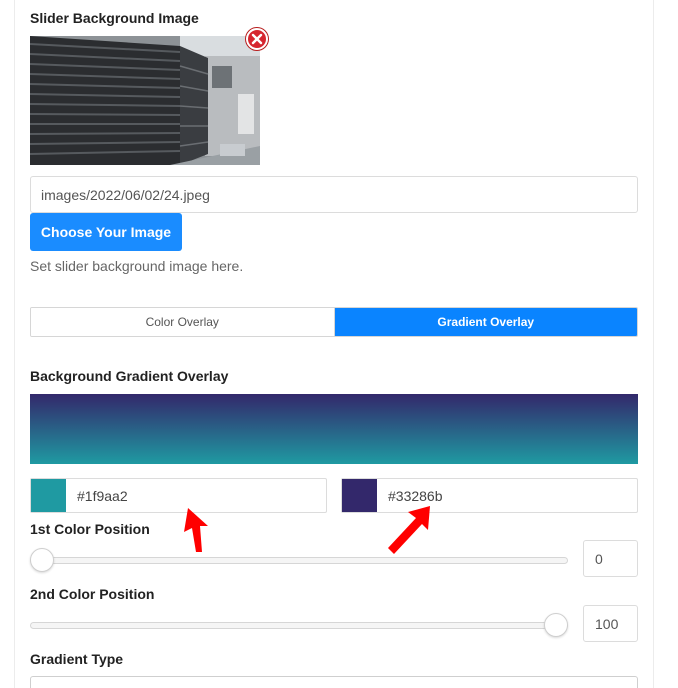  Describe the element at coordinates (299, 560) in the screenshot. I see `pos1-slider-track` at that location.